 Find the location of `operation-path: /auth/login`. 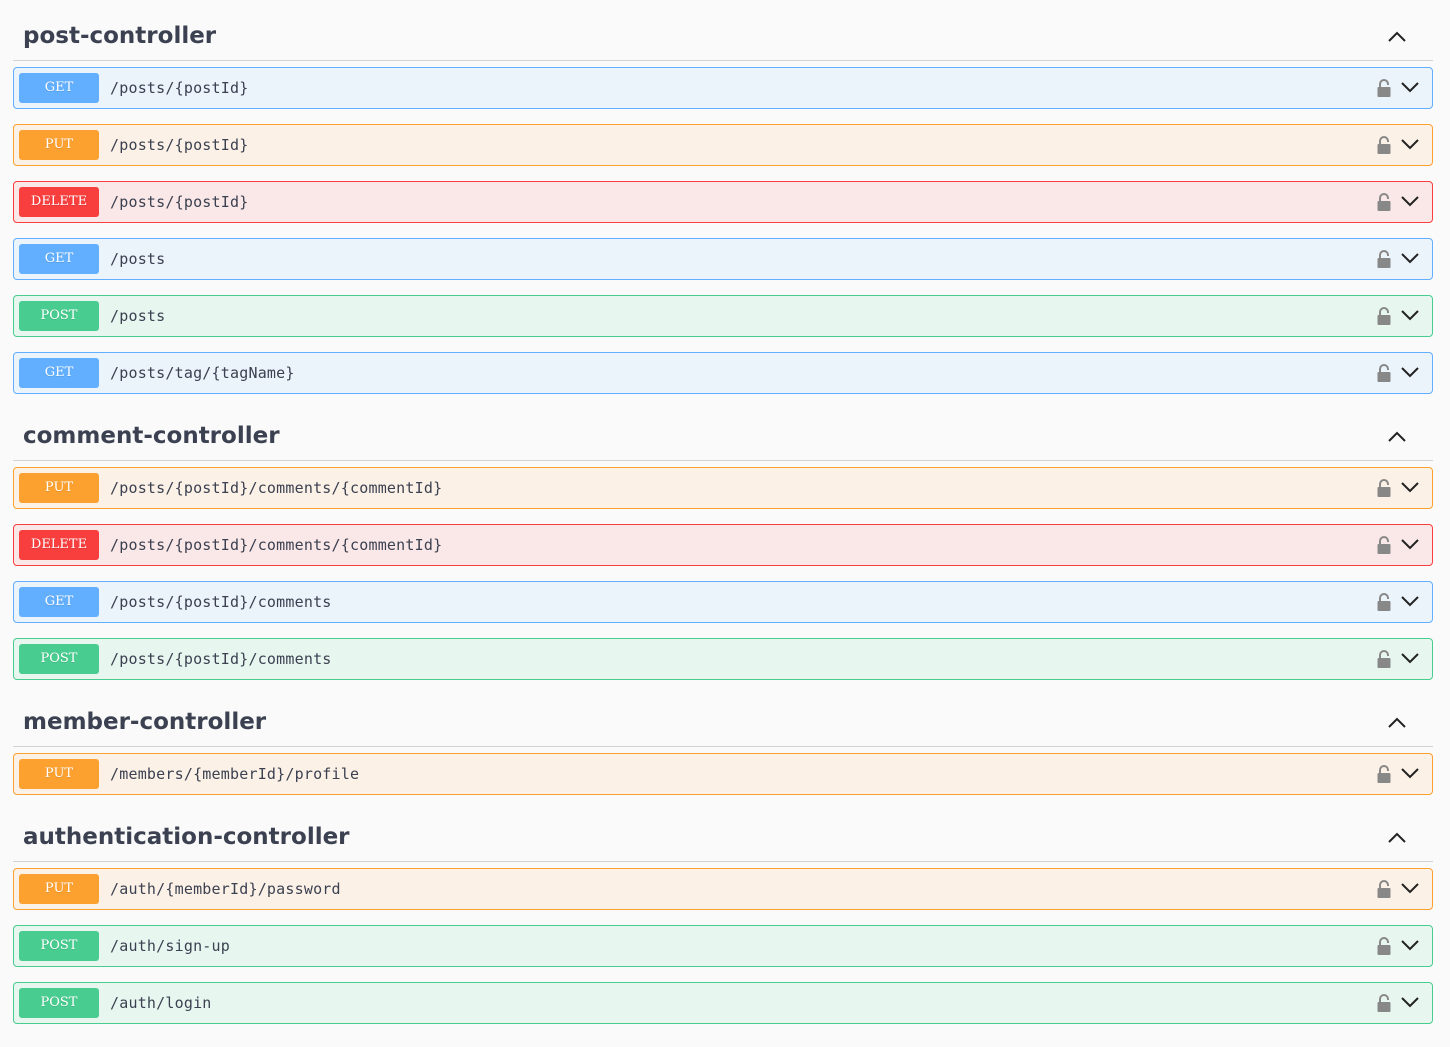

operation-path: /auth/login is located at coordinates (161, 1003).